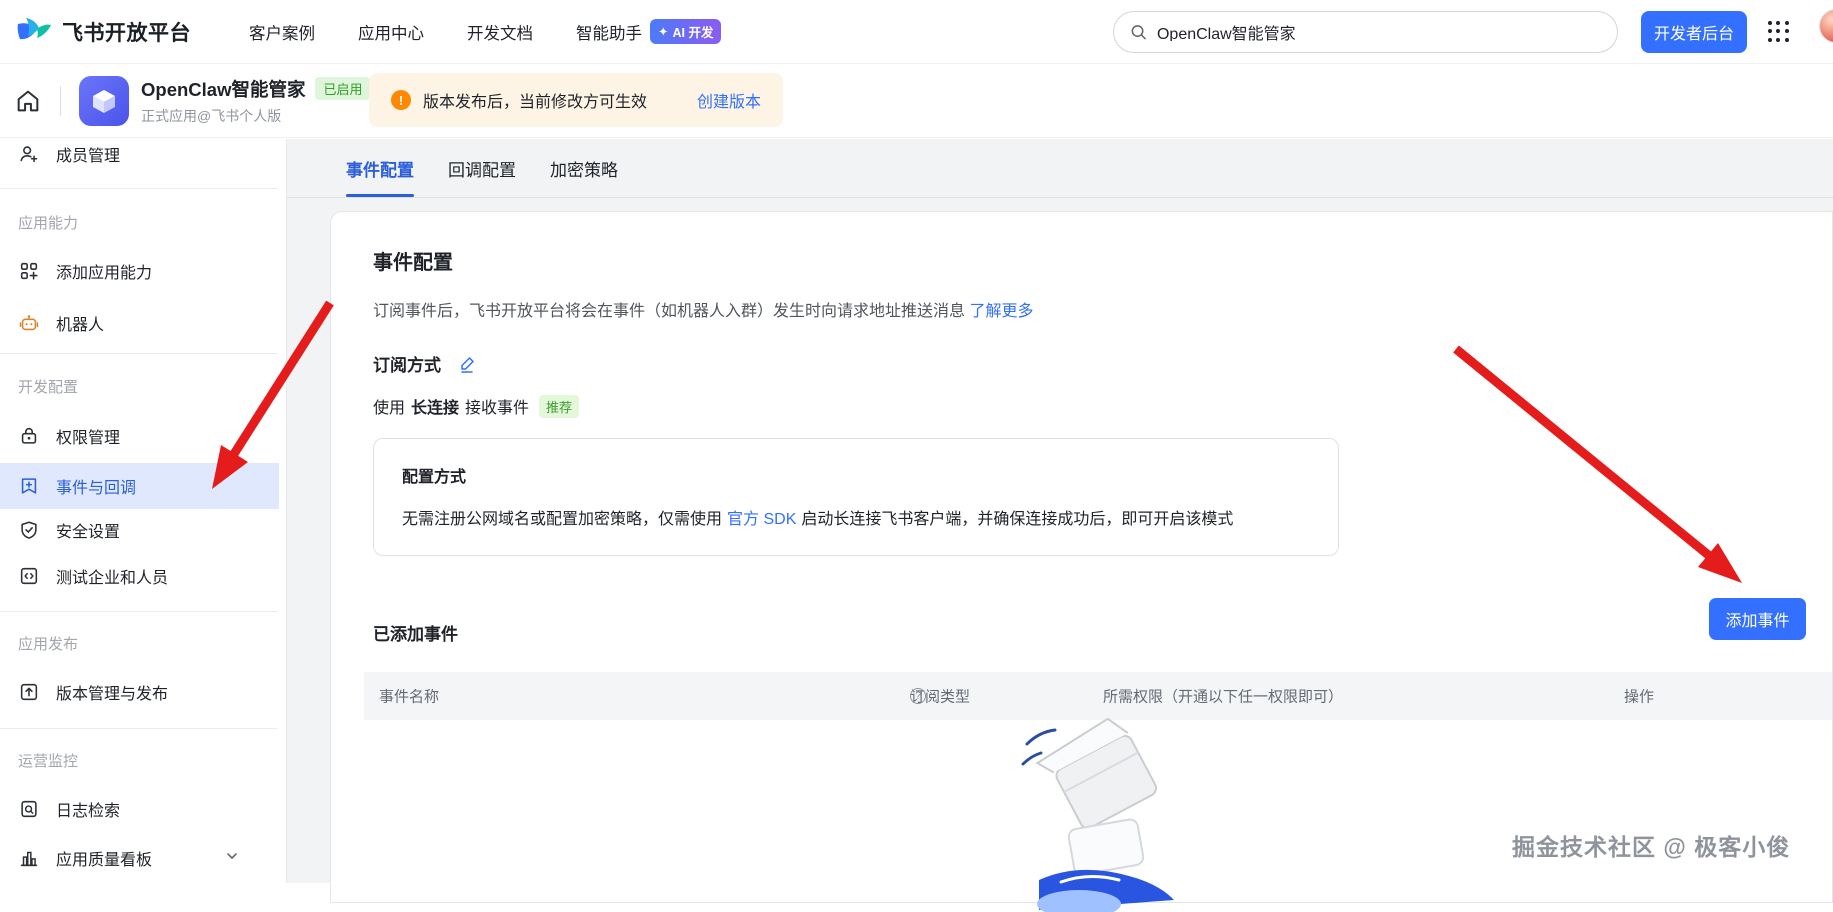 This screenshot has height=912, width=1833. Describe the element at coordinates (1102, 406) in the screenshot. I see `subscribe-mode-line: 使用 长连接 接收事件 推荐` at that location.